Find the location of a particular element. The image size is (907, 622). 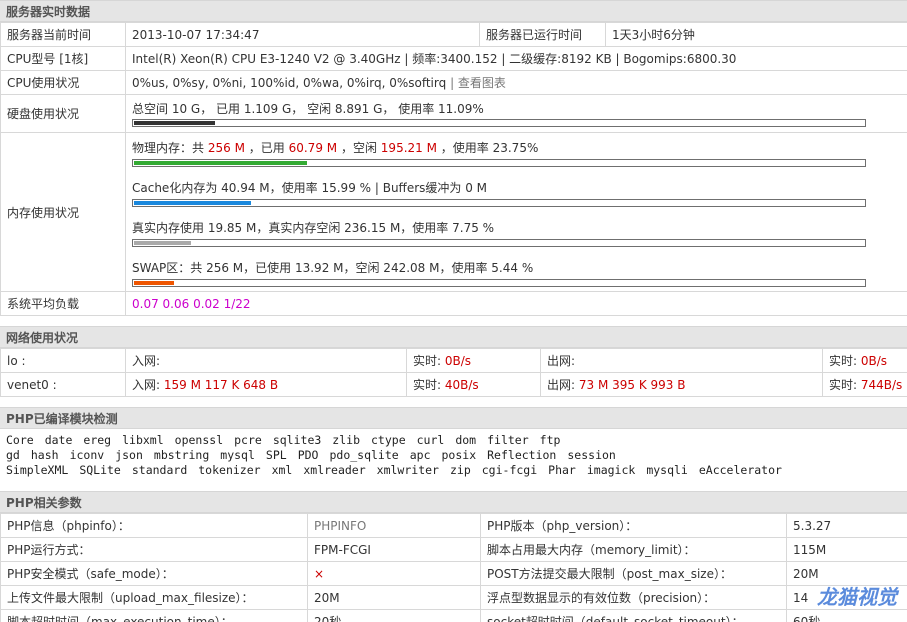

module-item: cgi-fcgi is located at coordinates (509, 470).